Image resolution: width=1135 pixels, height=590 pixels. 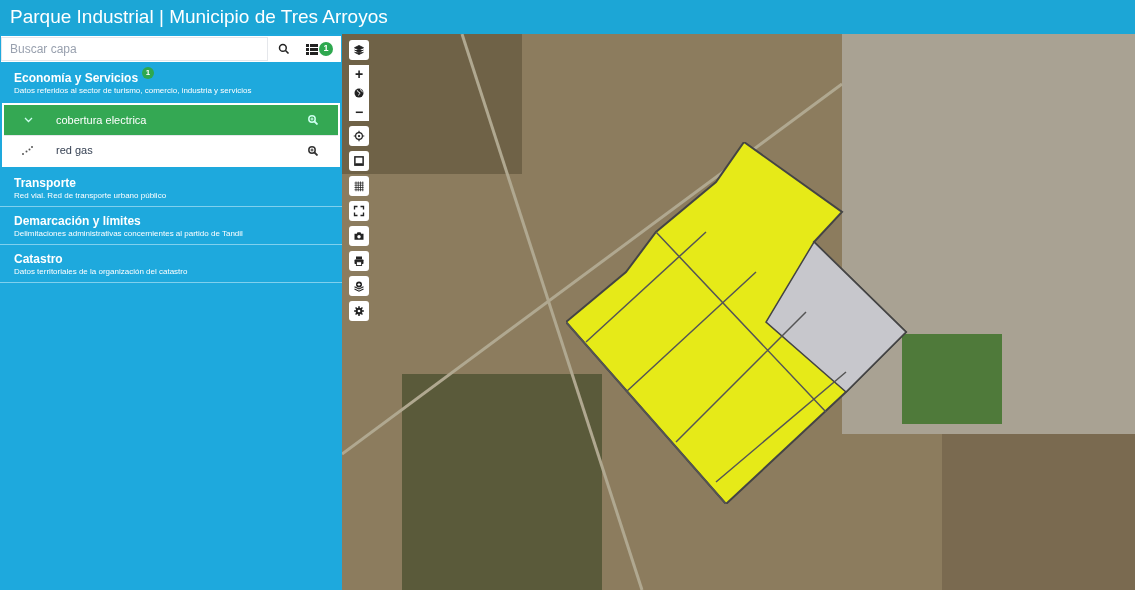 What do you see at coordinates (45, 183) in the screenshot?
I see `group-title: Transporte` at bounding box center [45, 183].